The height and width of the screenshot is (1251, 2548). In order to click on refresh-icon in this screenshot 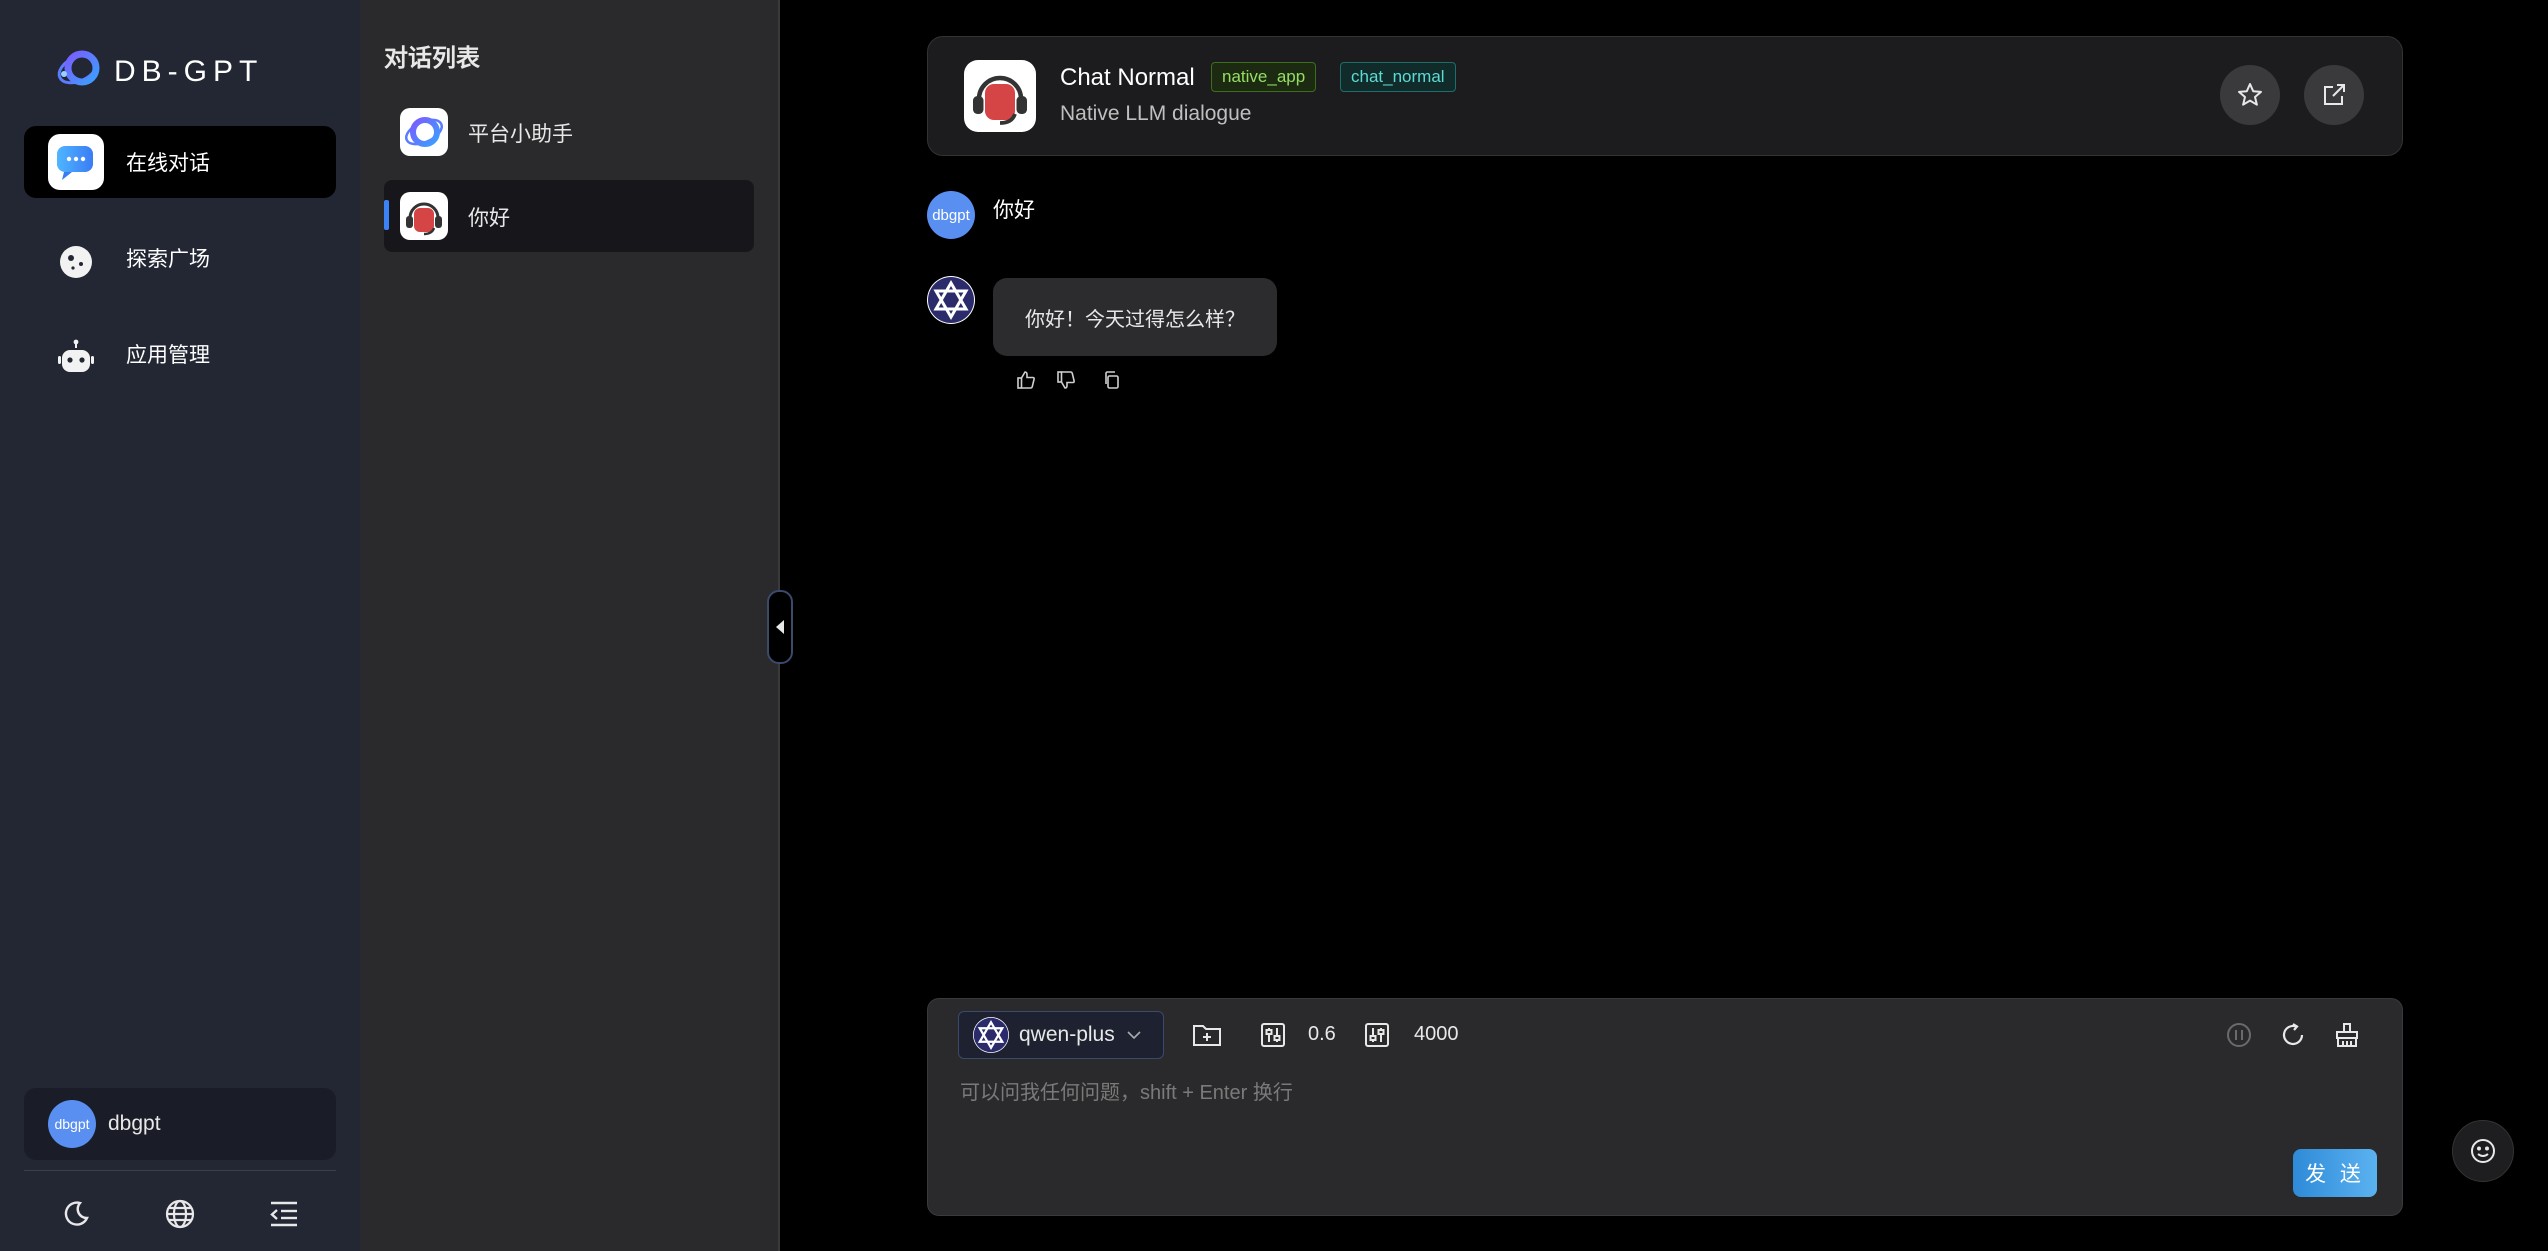, I will do `click(2293, 1035)`.